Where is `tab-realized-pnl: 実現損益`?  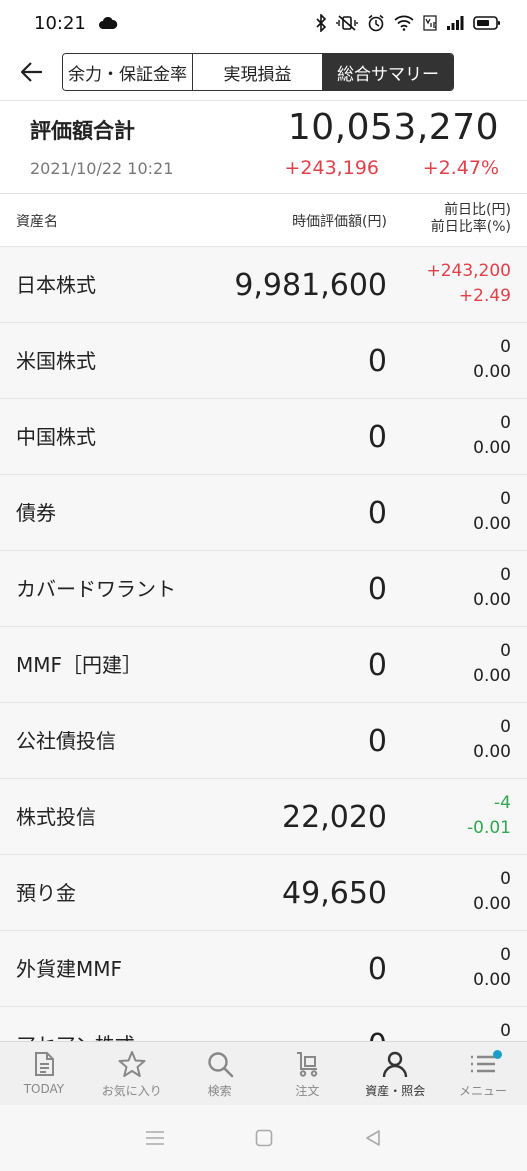 tab-realized-pnl: 実現損益 is located at coordinates (258, 72).